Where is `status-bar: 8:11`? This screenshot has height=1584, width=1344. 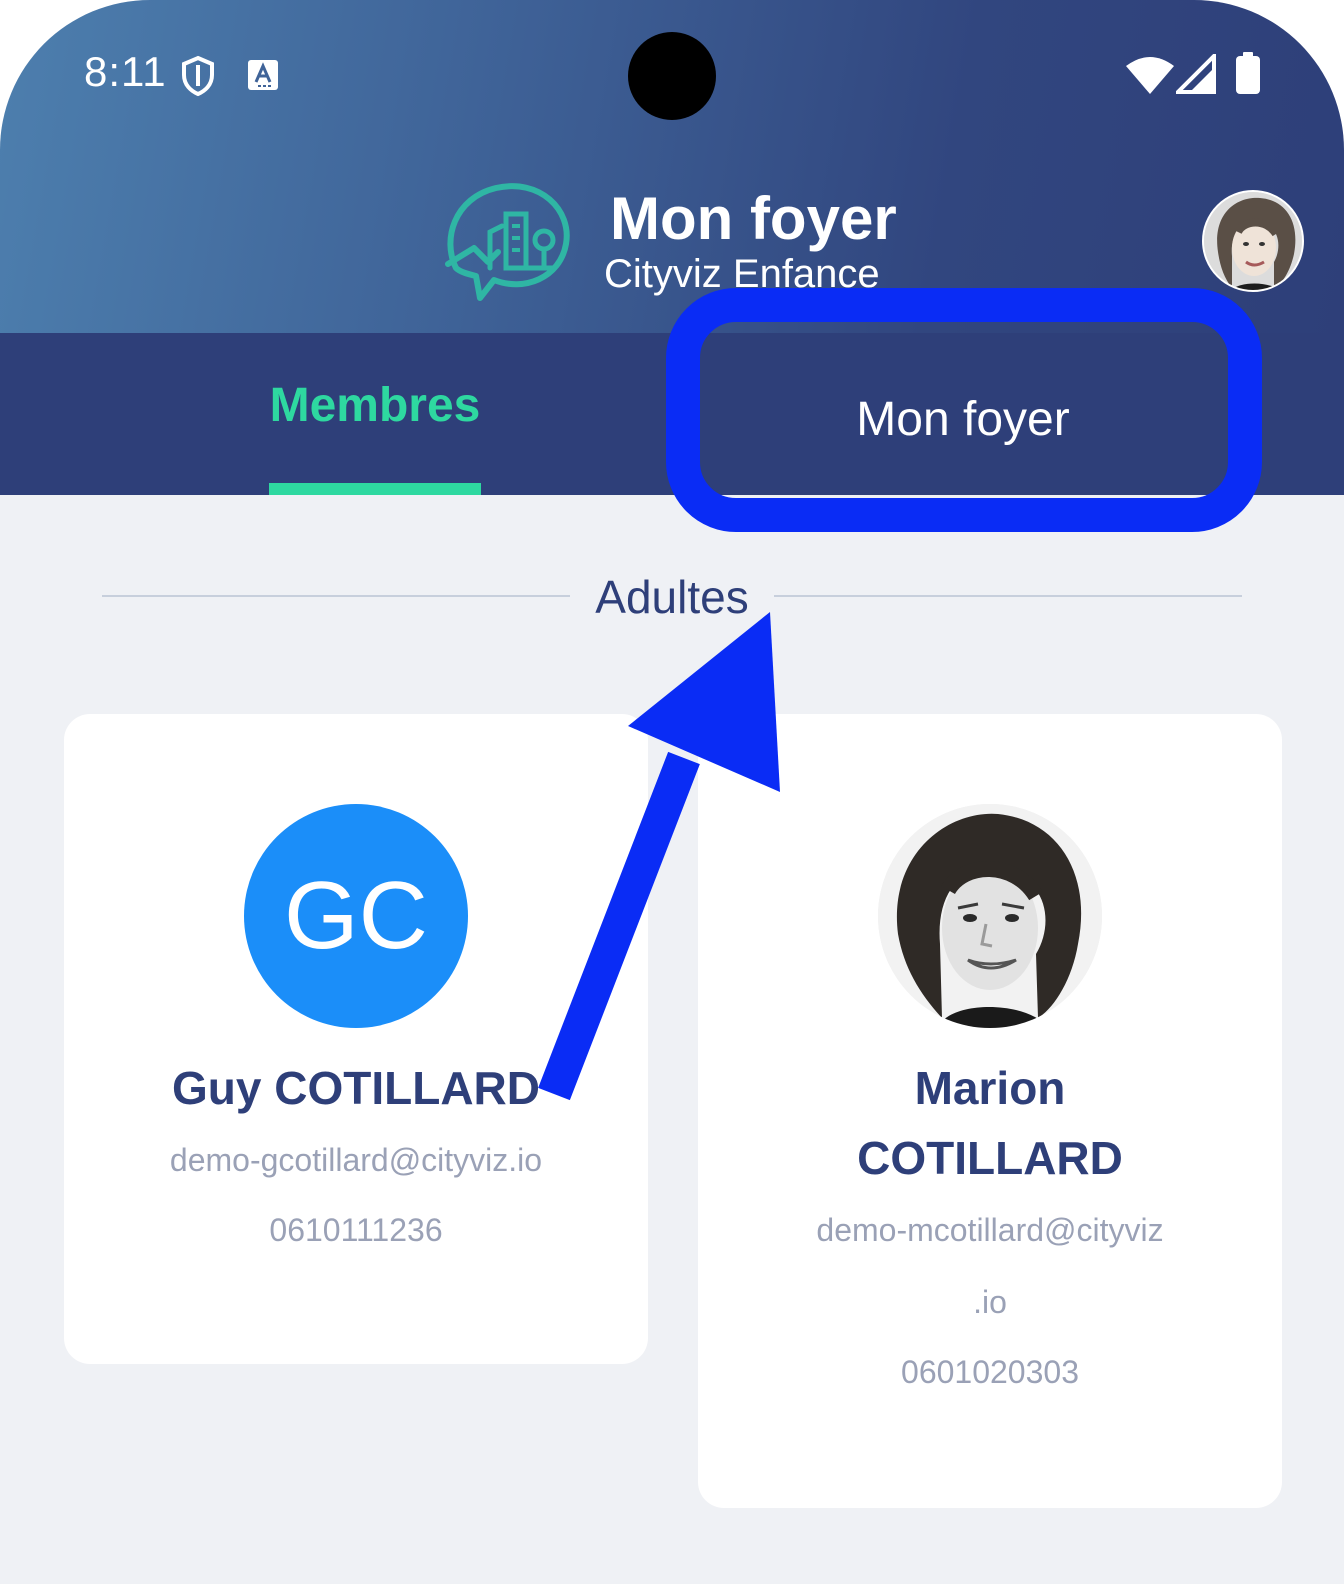
status-bar: 8:11 is located at coordinates (672, 75).